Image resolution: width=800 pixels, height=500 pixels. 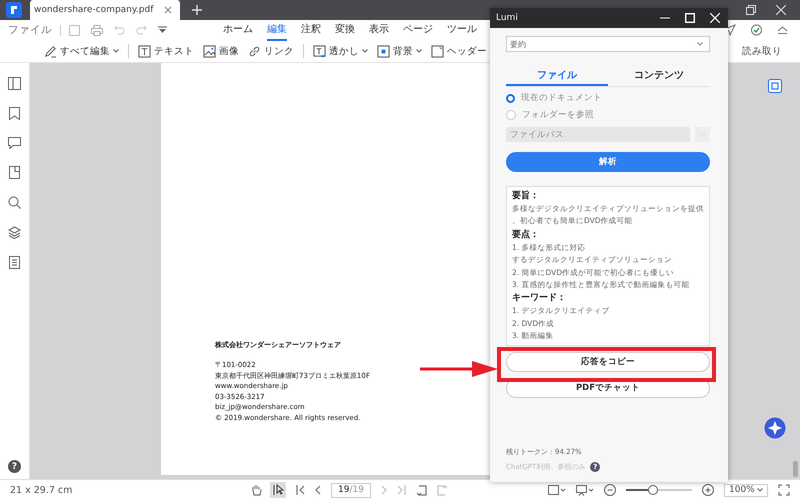 What do you see at coordinates (238, 30) in the screenshot?
I see `menu-tab: ホーム` at bounding box center [238, 30].